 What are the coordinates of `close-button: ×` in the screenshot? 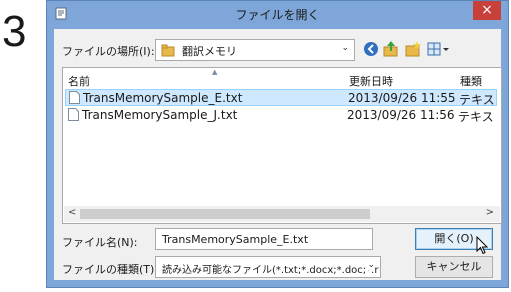 It's located at (487, 10).